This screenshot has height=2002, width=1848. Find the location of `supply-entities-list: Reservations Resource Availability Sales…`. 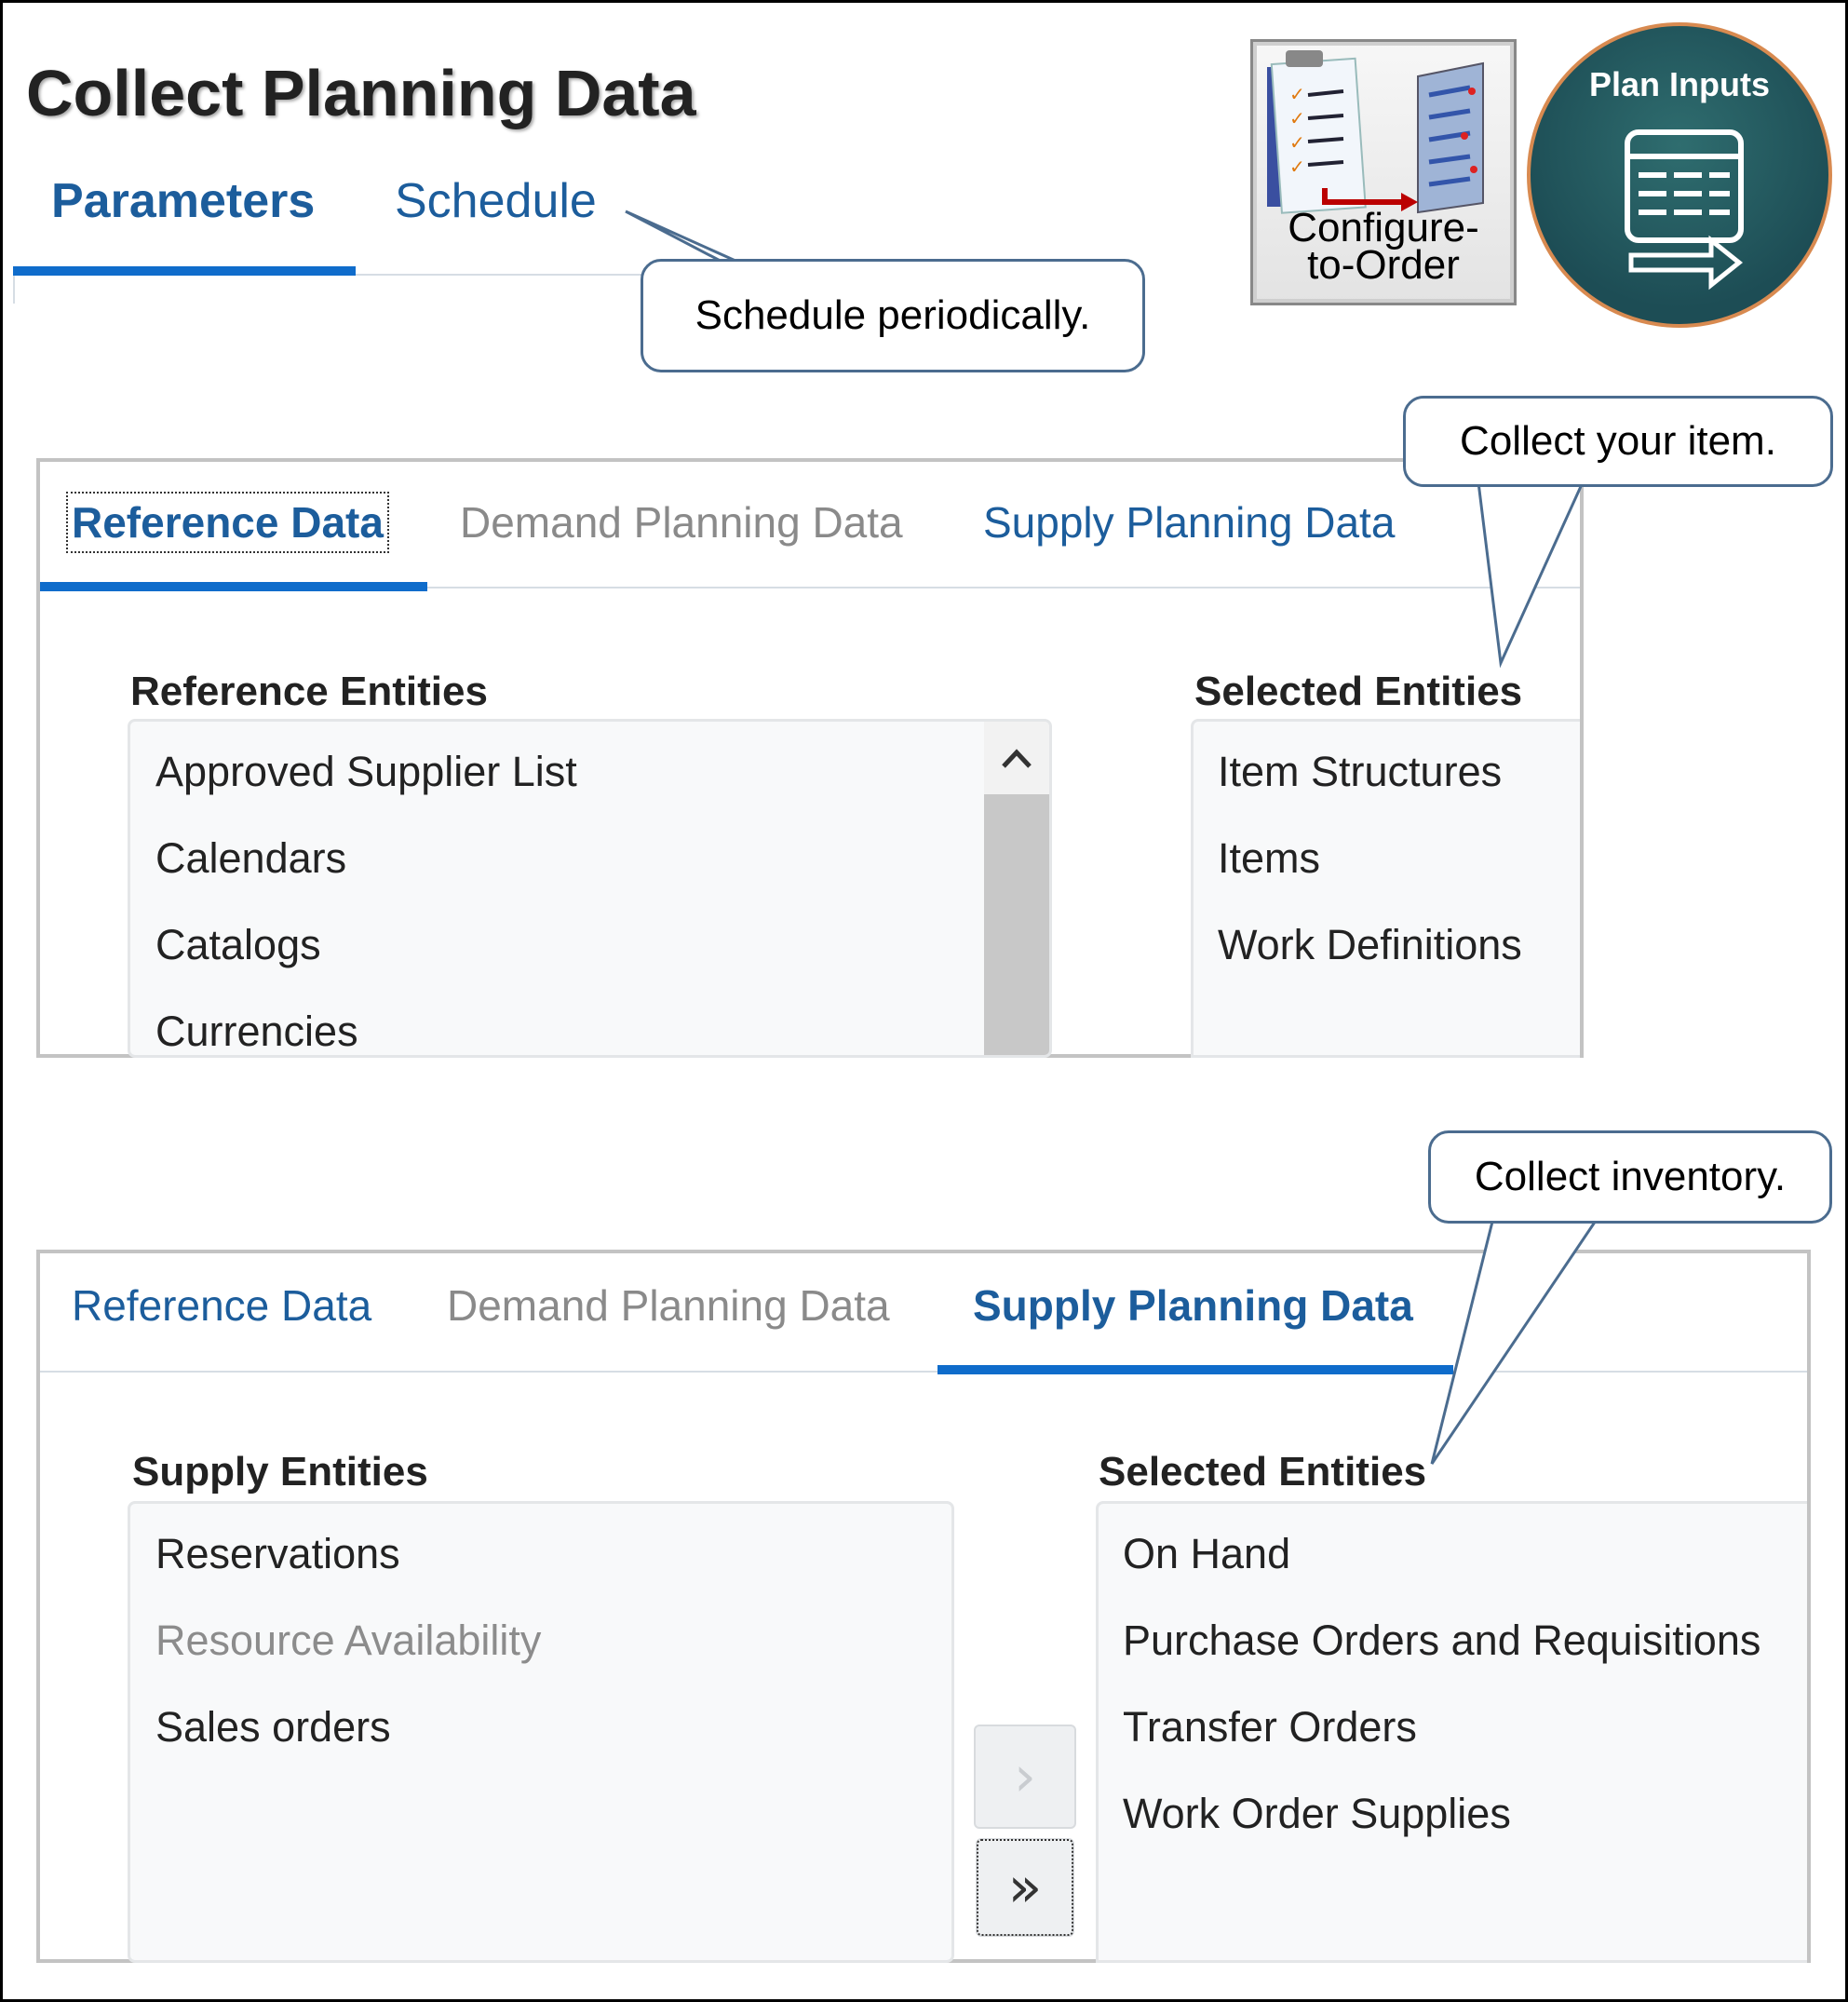

supply-entities-list: Reservations Resource Availability Sales… is located at coordinates (541, 1732).